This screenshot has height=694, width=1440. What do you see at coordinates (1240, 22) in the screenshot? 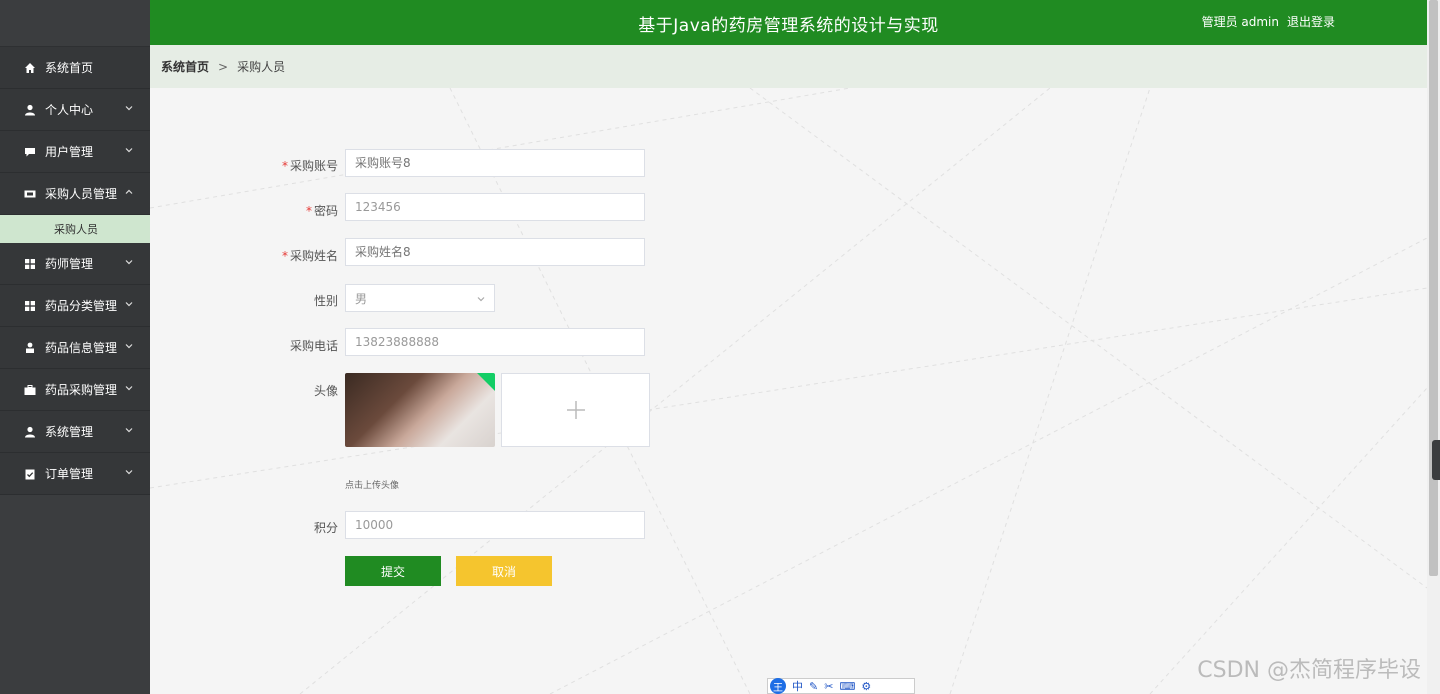
I see `current-user: 管理员 admin` at bounding box center [1240, 22].